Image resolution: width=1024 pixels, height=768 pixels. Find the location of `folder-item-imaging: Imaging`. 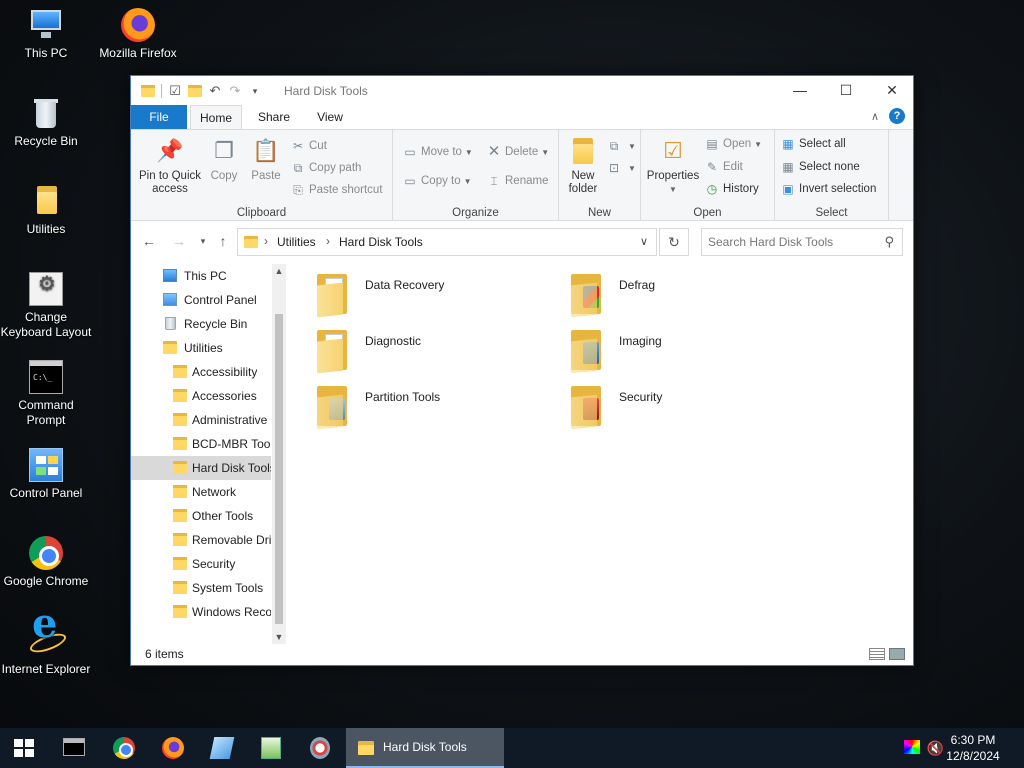

folder-item-imaging: Imaging is located at coordinates (679, 353).